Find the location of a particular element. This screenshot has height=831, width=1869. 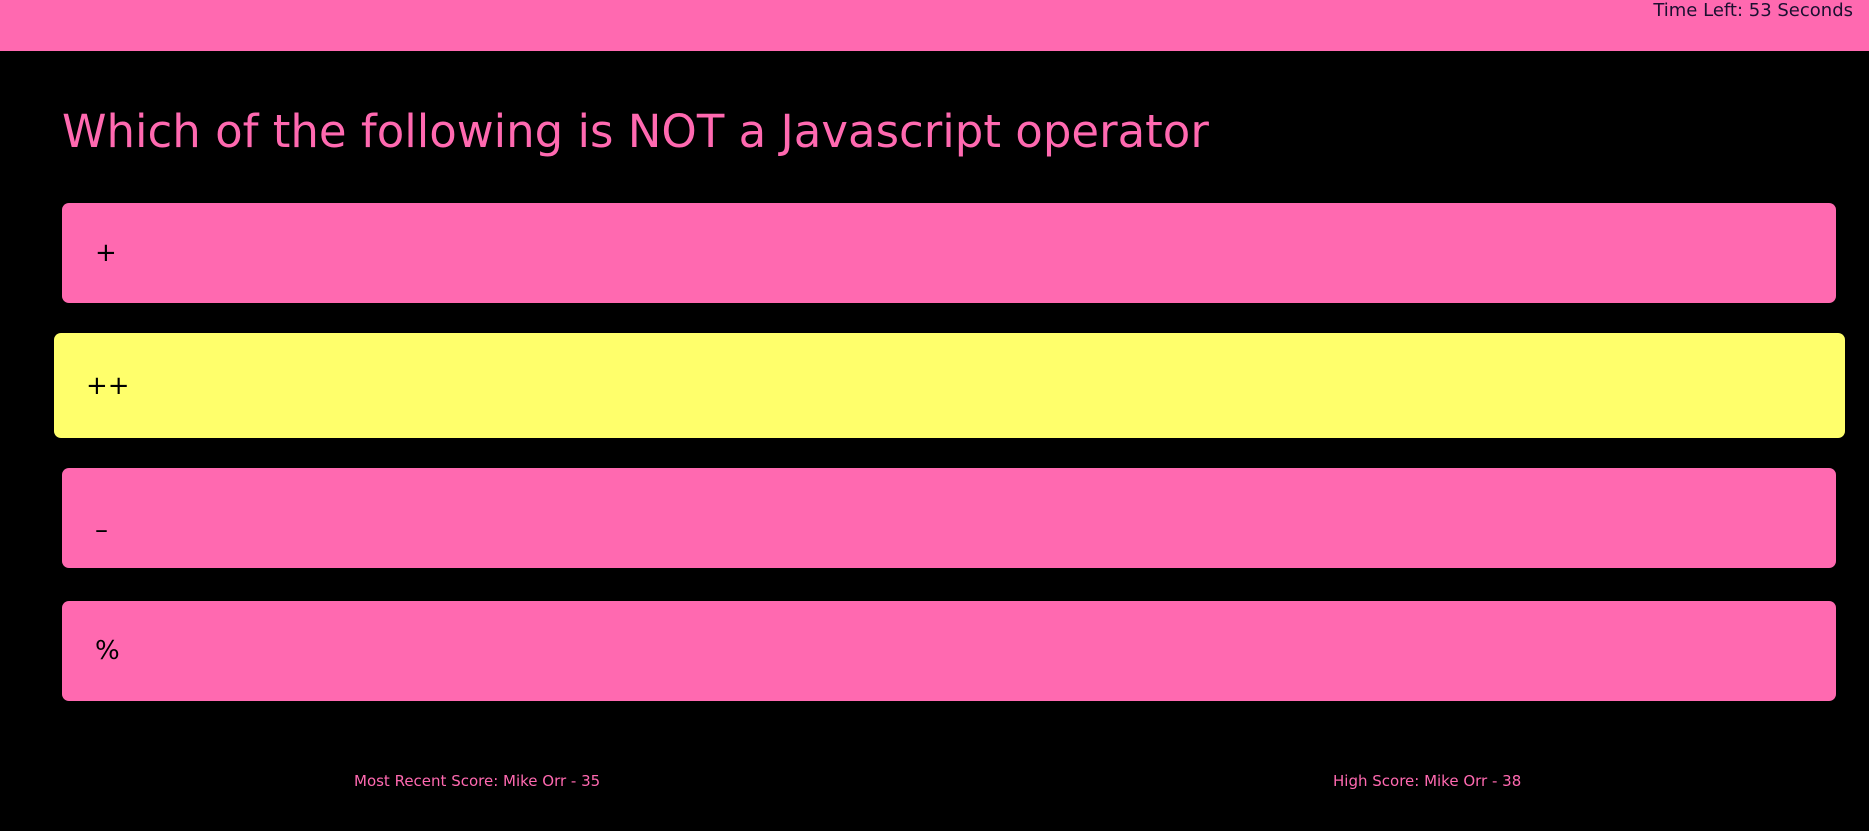

answer-option-4: % is located at coordinates (949, 651).